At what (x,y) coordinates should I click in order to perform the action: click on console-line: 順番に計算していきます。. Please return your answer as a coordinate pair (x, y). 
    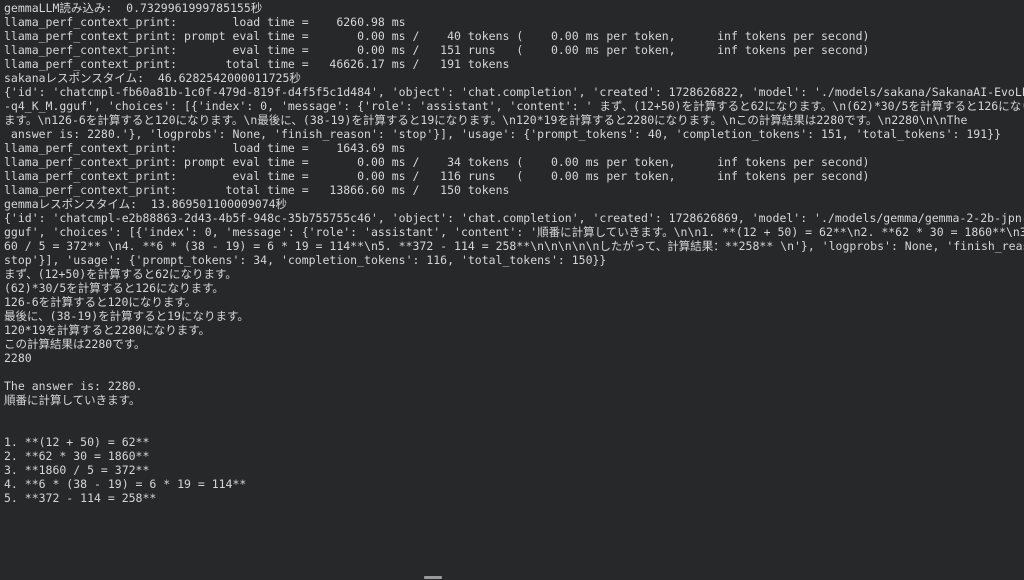
    Looking at the image, I should click on (72, 400).